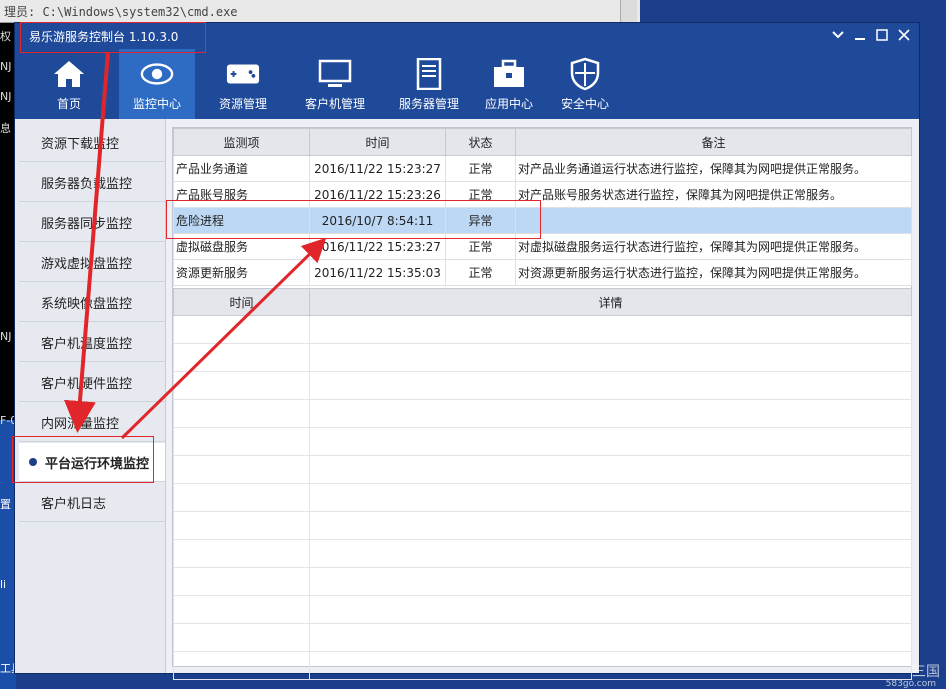 The image size is (946, 689). I want to click on nav-item-6: 安全中心, so click(585, 84).